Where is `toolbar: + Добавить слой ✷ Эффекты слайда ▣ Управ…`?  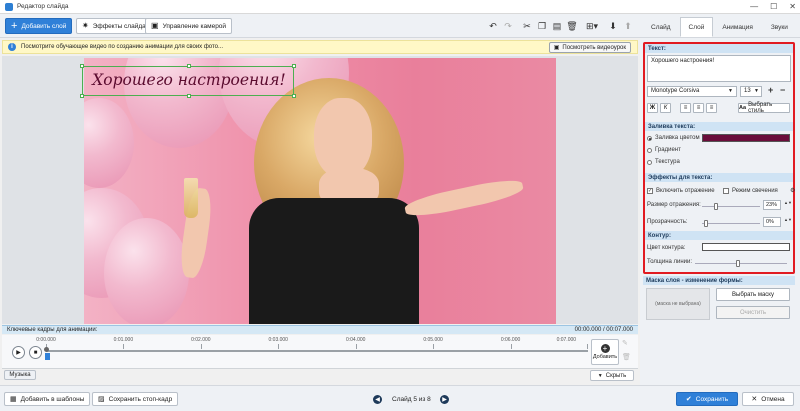 toolbar: + Добавить слой ✷ Эффекты слайда ▣ Управ… is located at coordinates (320, 26).